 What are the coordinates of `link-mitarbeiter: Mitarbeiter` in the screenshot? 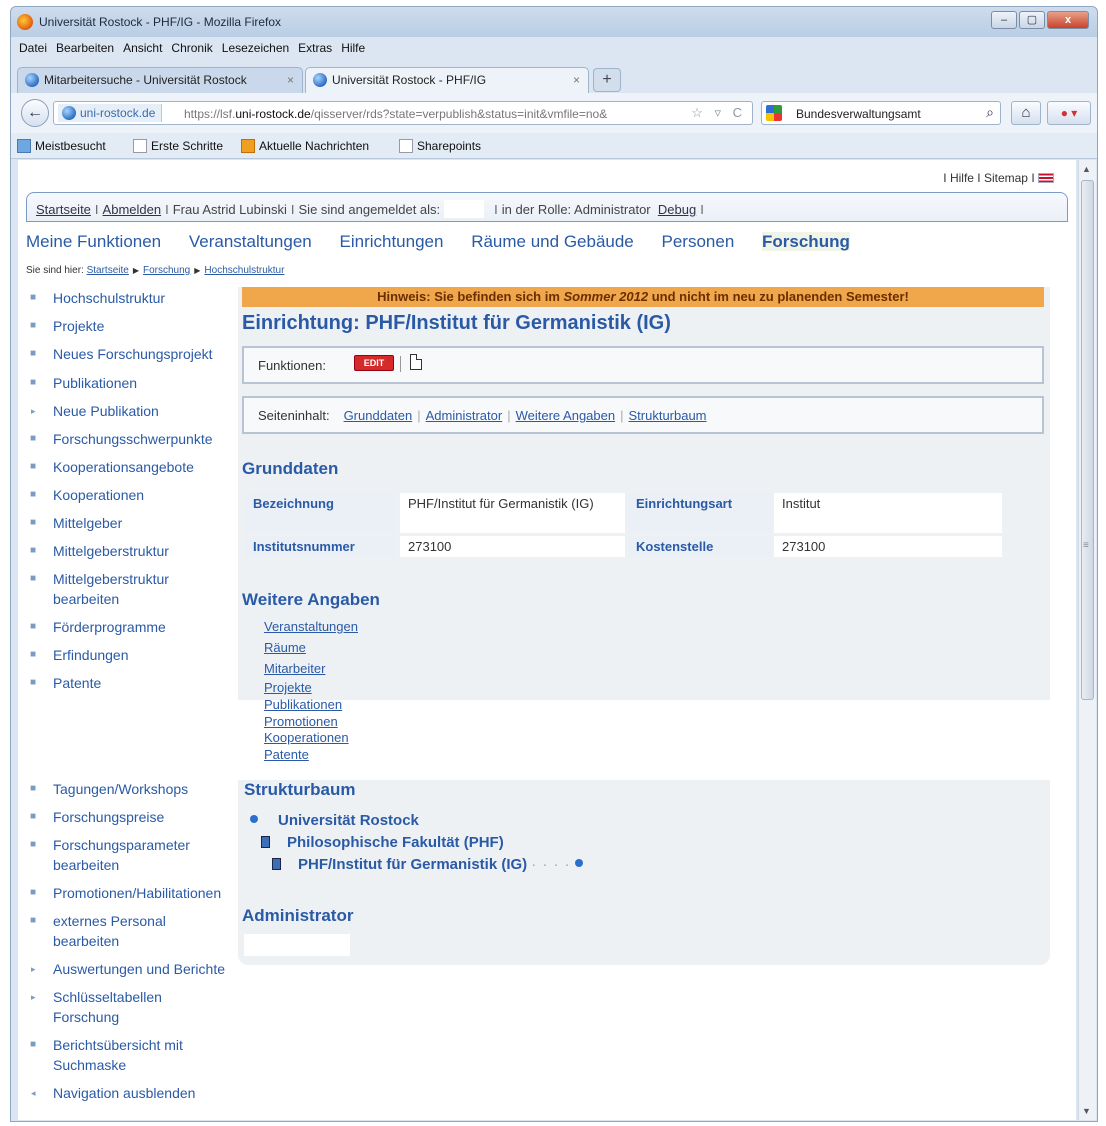 It's located at (311, 668).